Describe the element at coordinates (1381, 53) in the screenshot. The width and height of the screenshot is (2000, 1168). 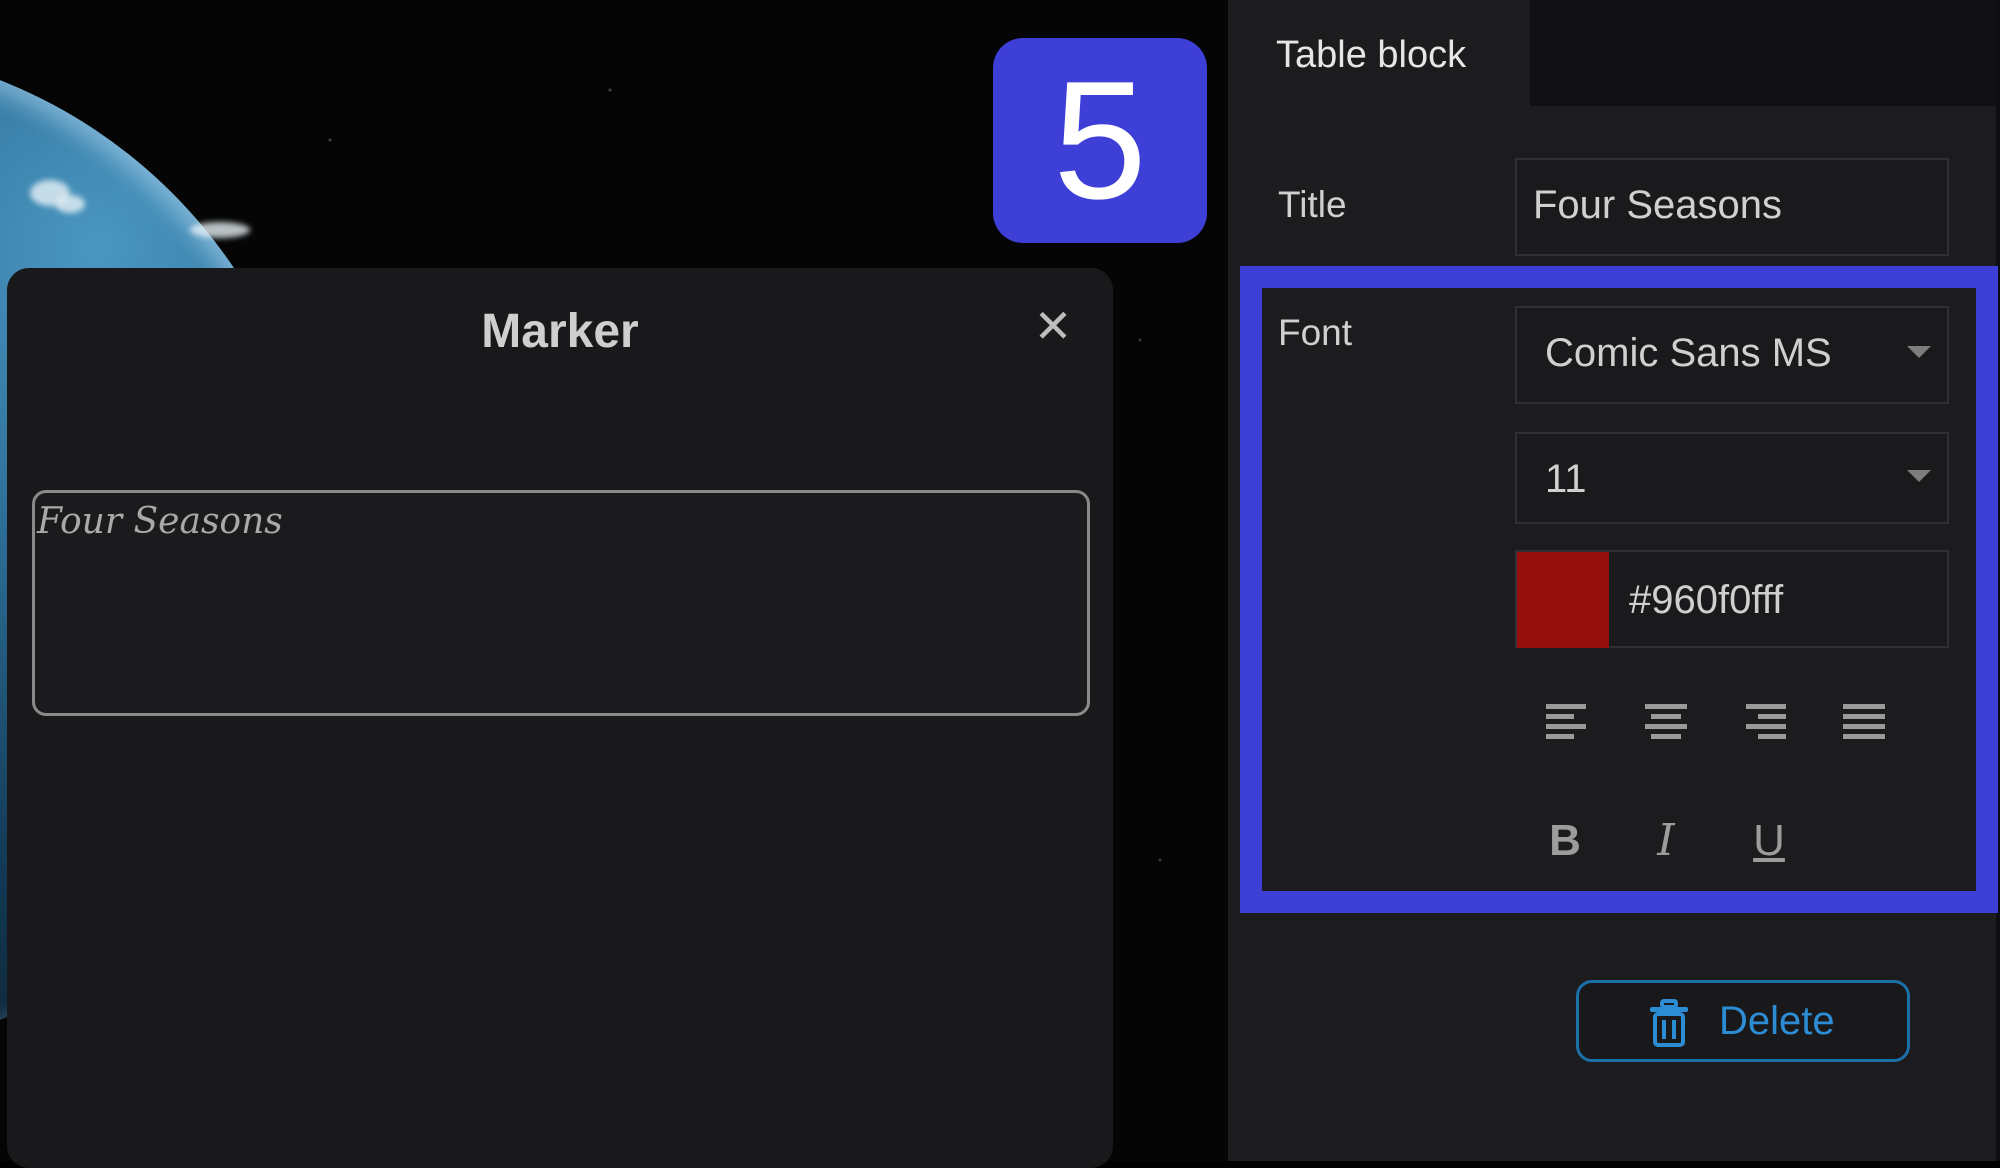
I see `tab-table-block: Table block` at that location.